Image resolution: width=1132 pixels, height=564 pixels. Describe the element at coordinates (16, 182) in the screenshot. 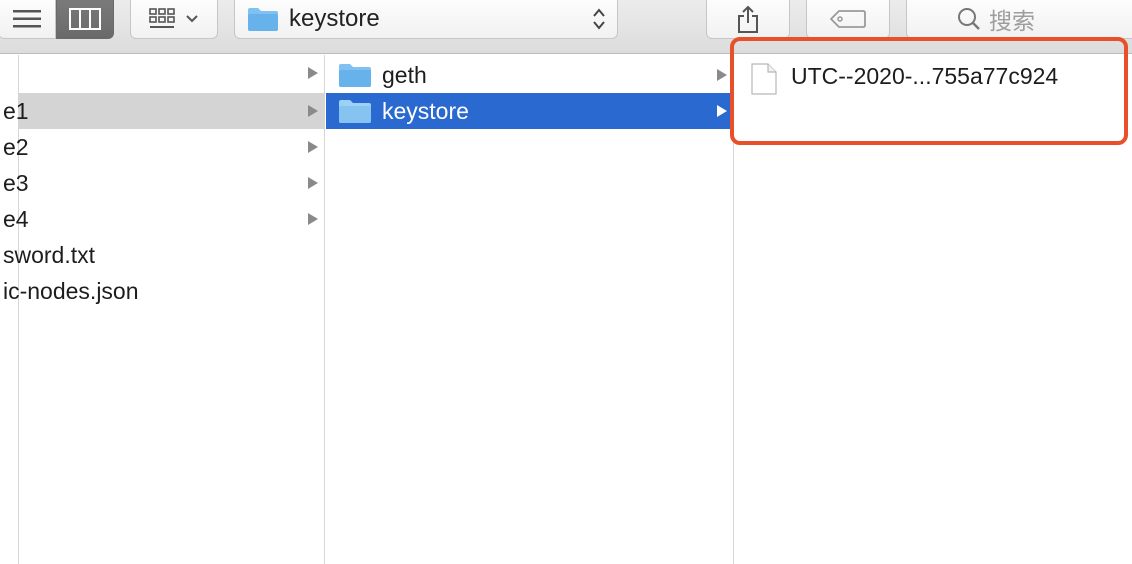

I see `item-label: e3` at that location.